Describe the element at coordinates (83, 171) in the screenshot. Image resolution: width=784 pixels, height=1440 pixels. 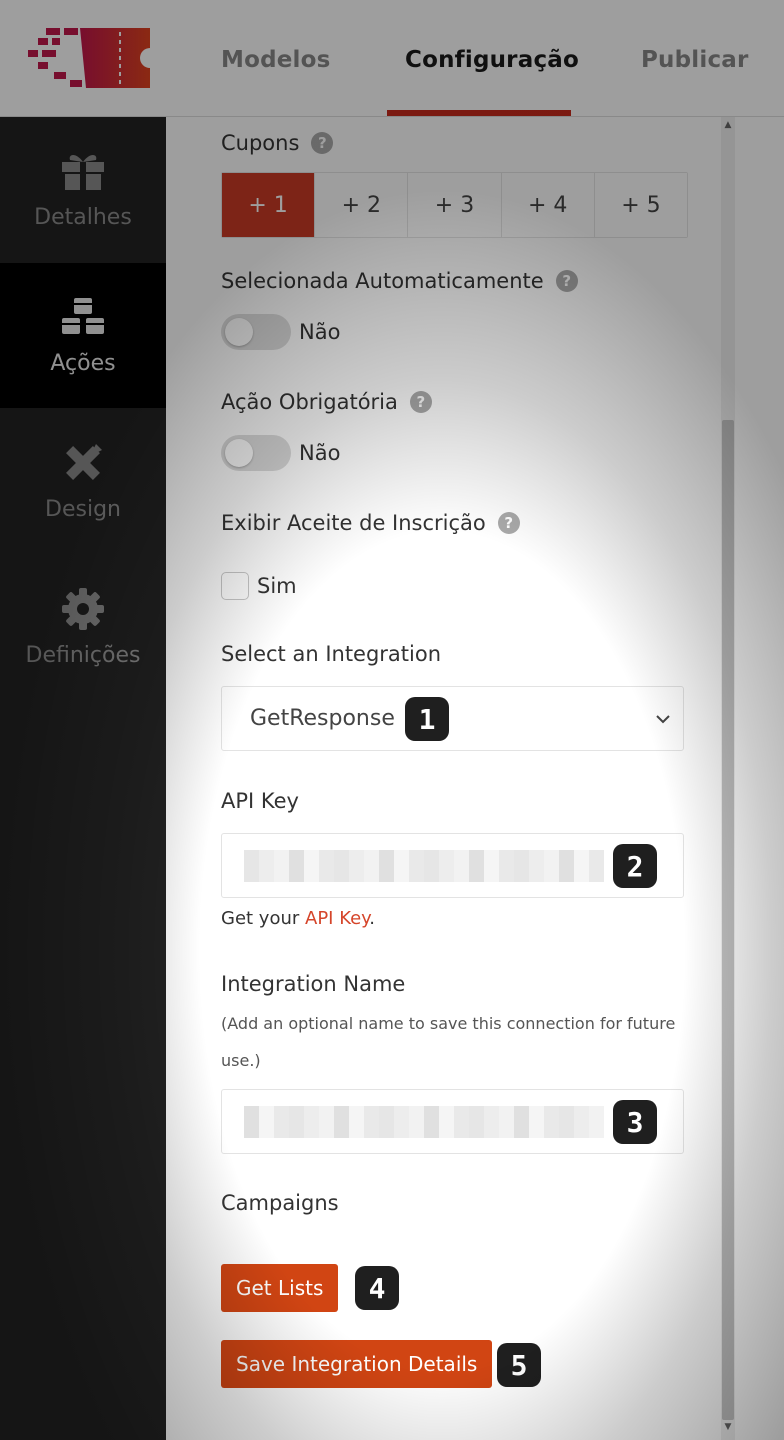
I see `gift-icon` at that location.